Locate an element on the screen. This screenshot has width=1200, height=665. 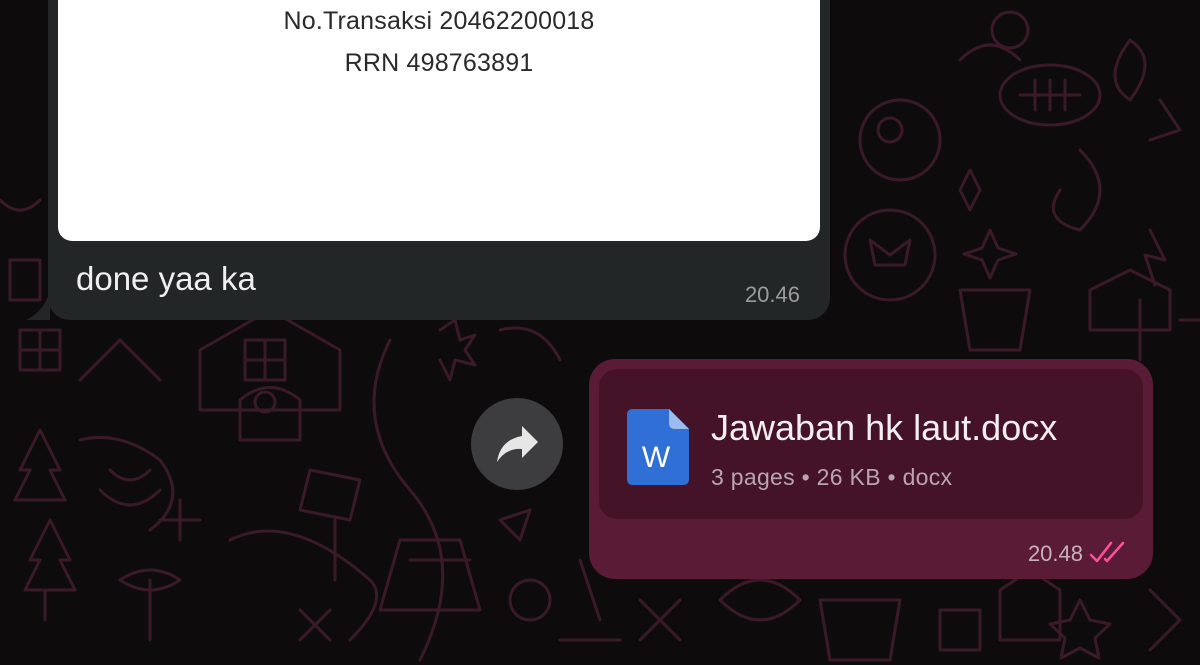
forward-arrow-icon is located at coordinates (517, 444).